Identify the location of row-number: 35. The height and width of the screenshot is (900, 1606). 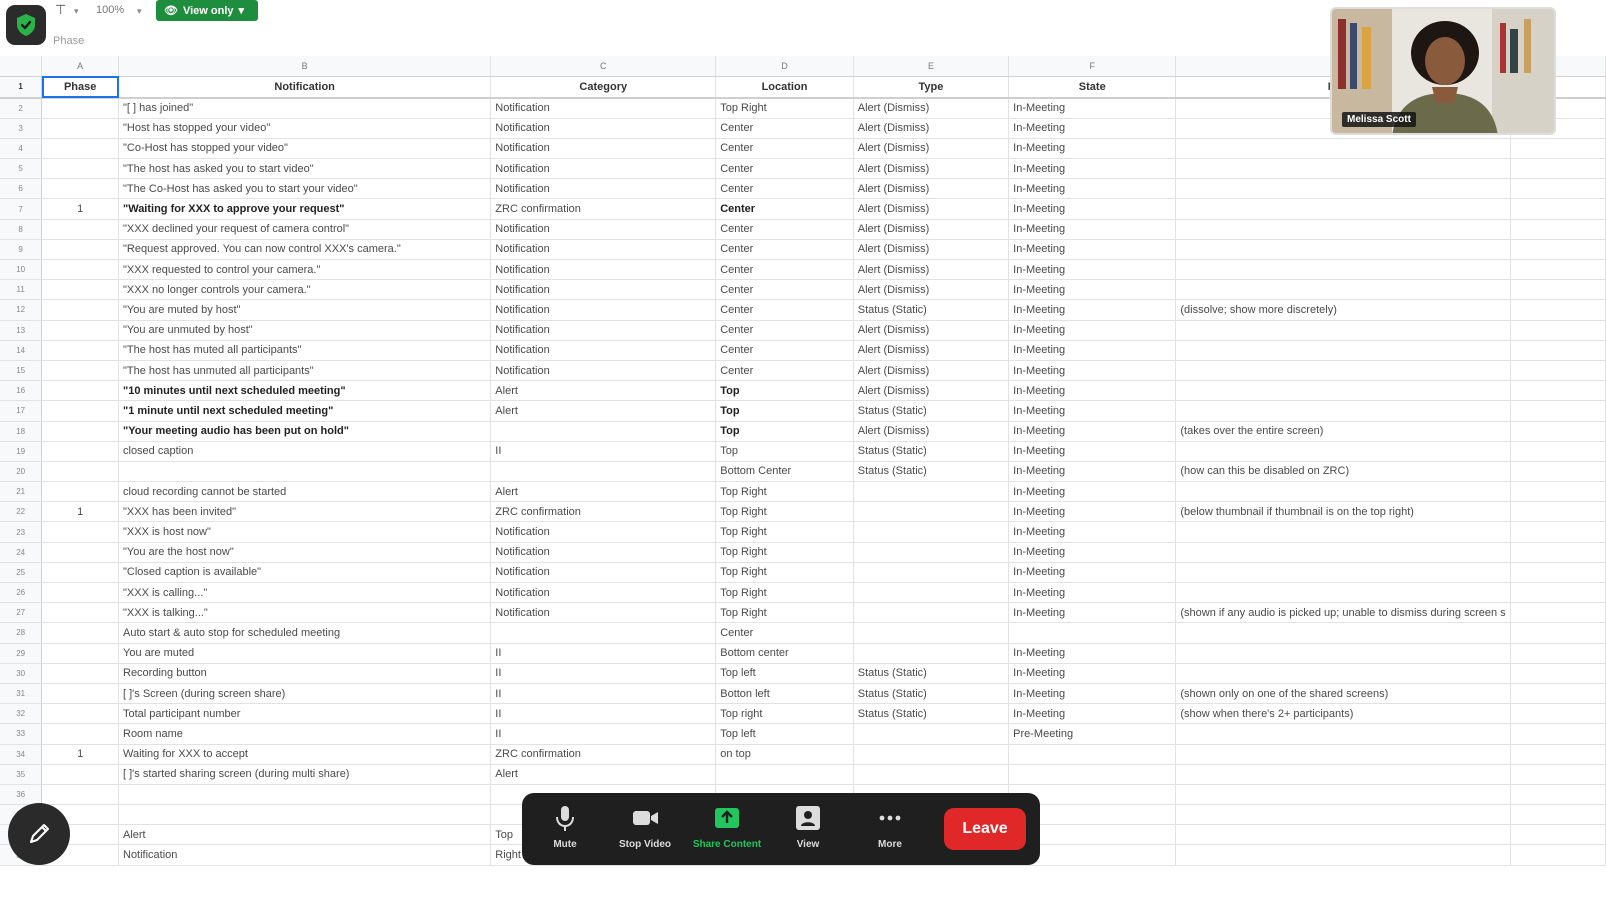
(21, 774).